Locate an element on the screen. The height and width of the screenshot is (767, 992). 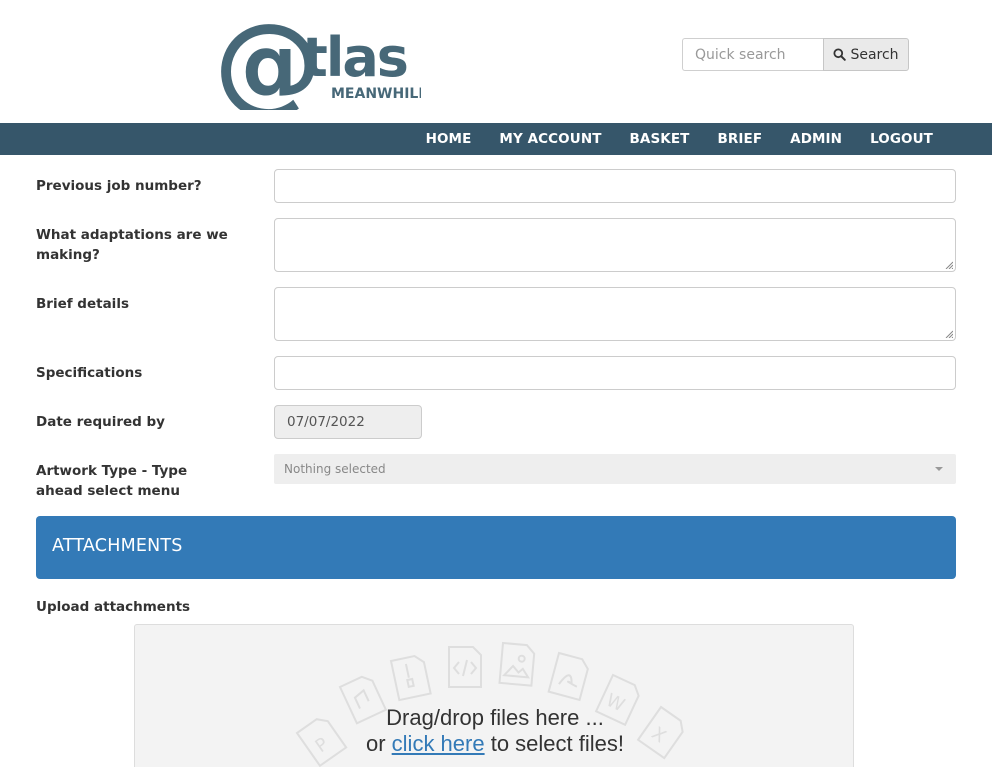
nav-item-basket: BASKET is located at coordinates (660, 139).